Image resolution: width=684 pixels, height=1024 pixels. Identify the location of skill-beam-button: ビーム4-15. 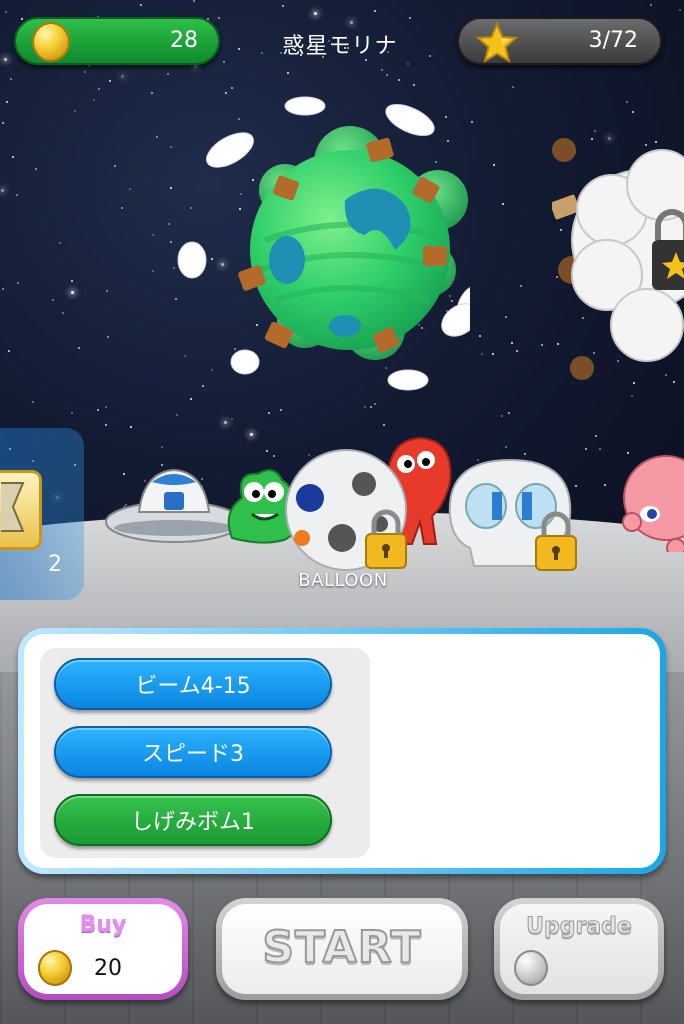
(193, 684).